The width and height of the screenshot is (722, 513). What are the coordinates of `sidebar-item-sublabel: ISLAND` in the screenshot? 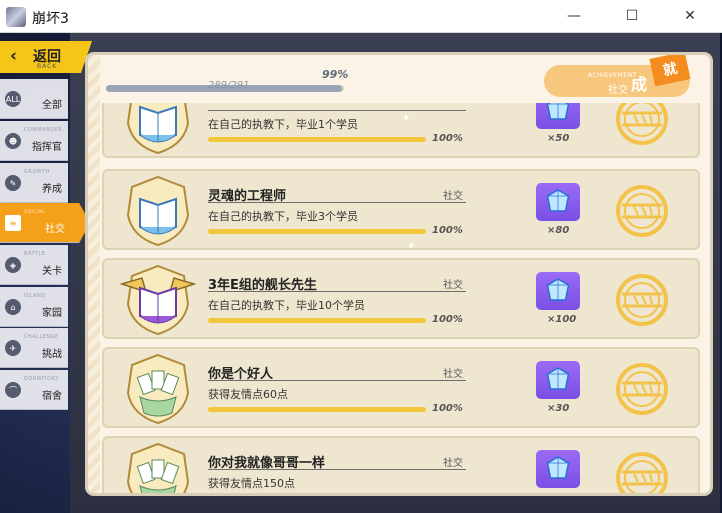 It's located at (35, 296).